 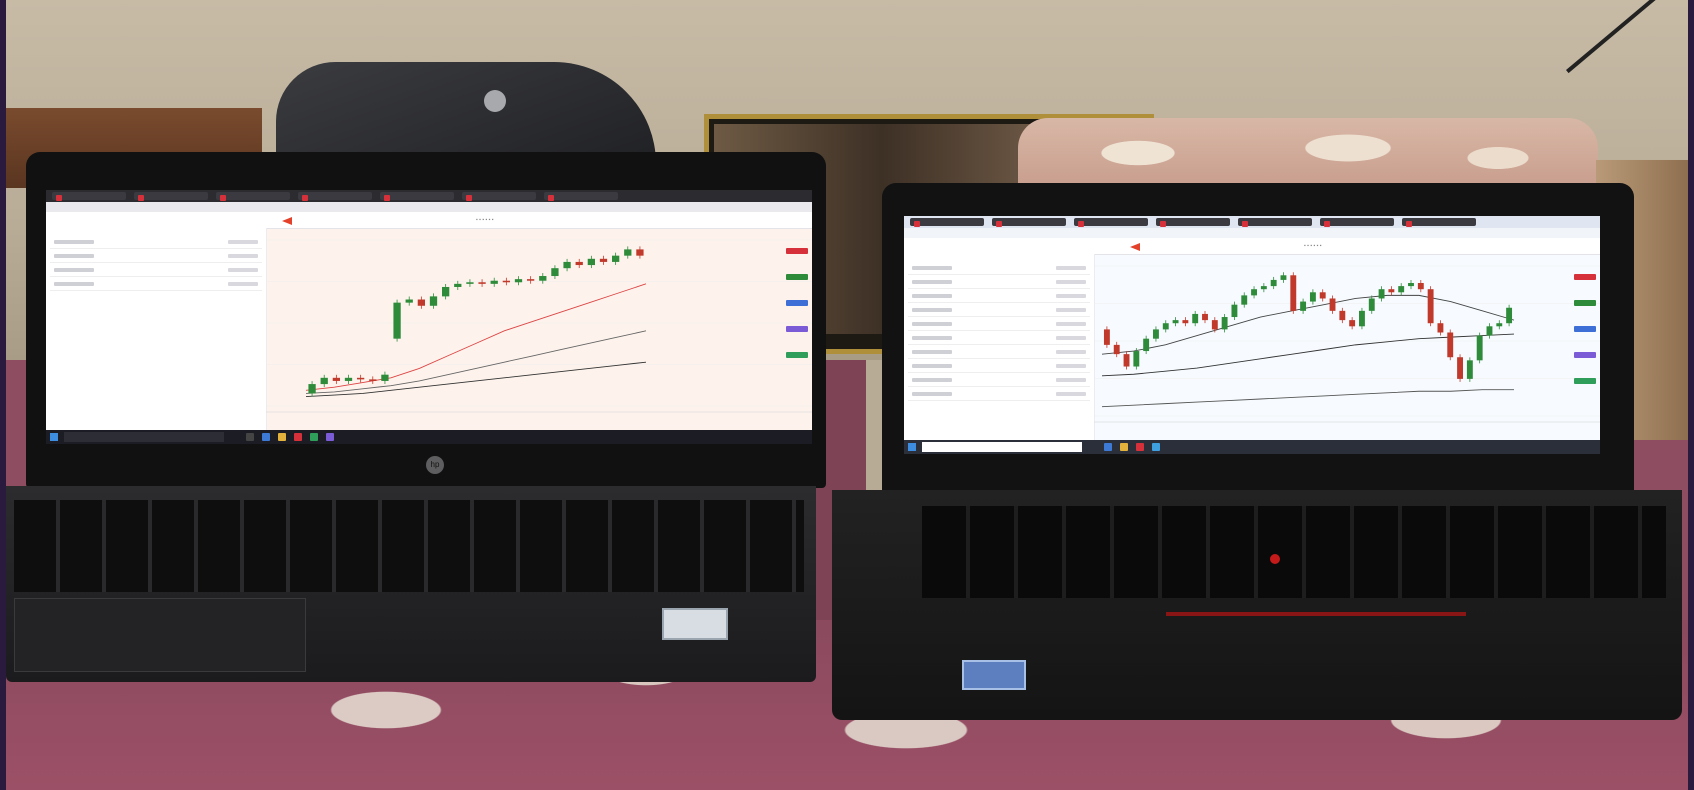 What do you see at coordinates (1294, 552) in the screenshot?
I see `laptop-right-keyboard` at bounding box center [1294, 552].